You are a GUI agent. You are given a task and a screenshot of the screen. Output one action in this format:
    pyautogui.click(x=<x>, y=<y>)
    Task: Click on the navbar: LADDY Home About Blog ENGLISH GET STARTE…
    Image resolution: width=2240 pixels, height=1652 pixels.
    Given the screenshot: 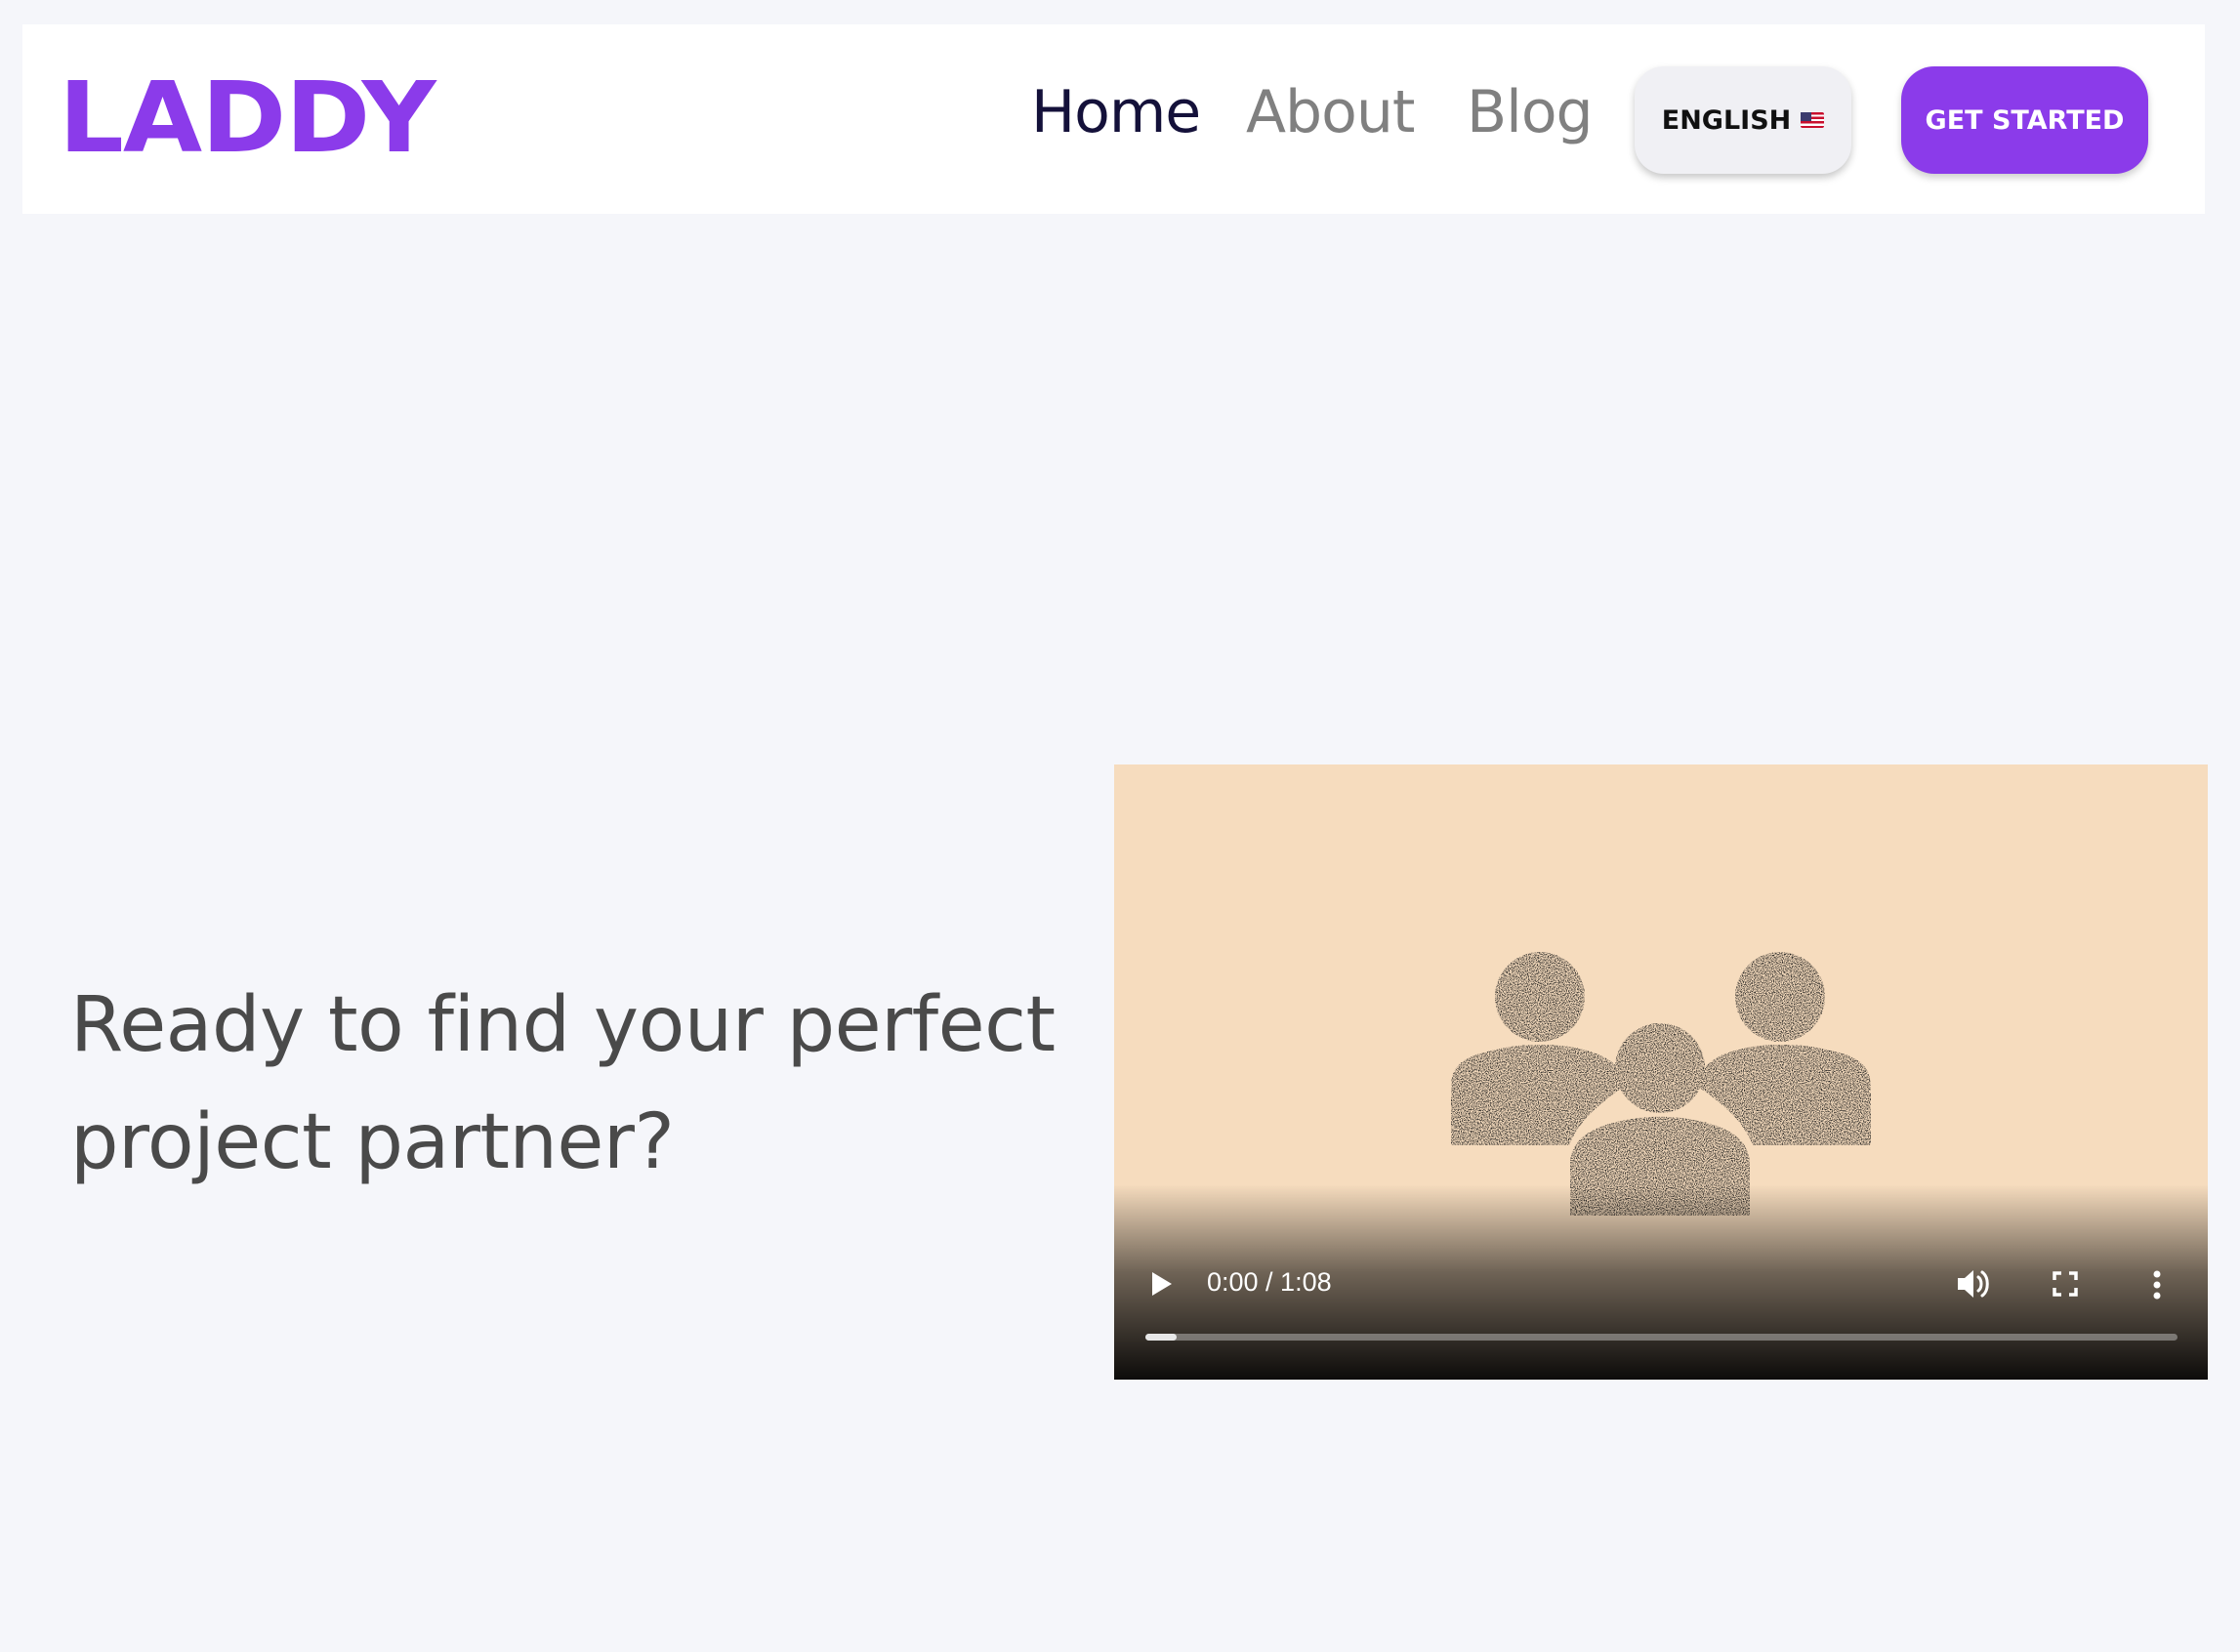 What is the action you would take?
    pyautogui.click(x=1113, y=119)
    